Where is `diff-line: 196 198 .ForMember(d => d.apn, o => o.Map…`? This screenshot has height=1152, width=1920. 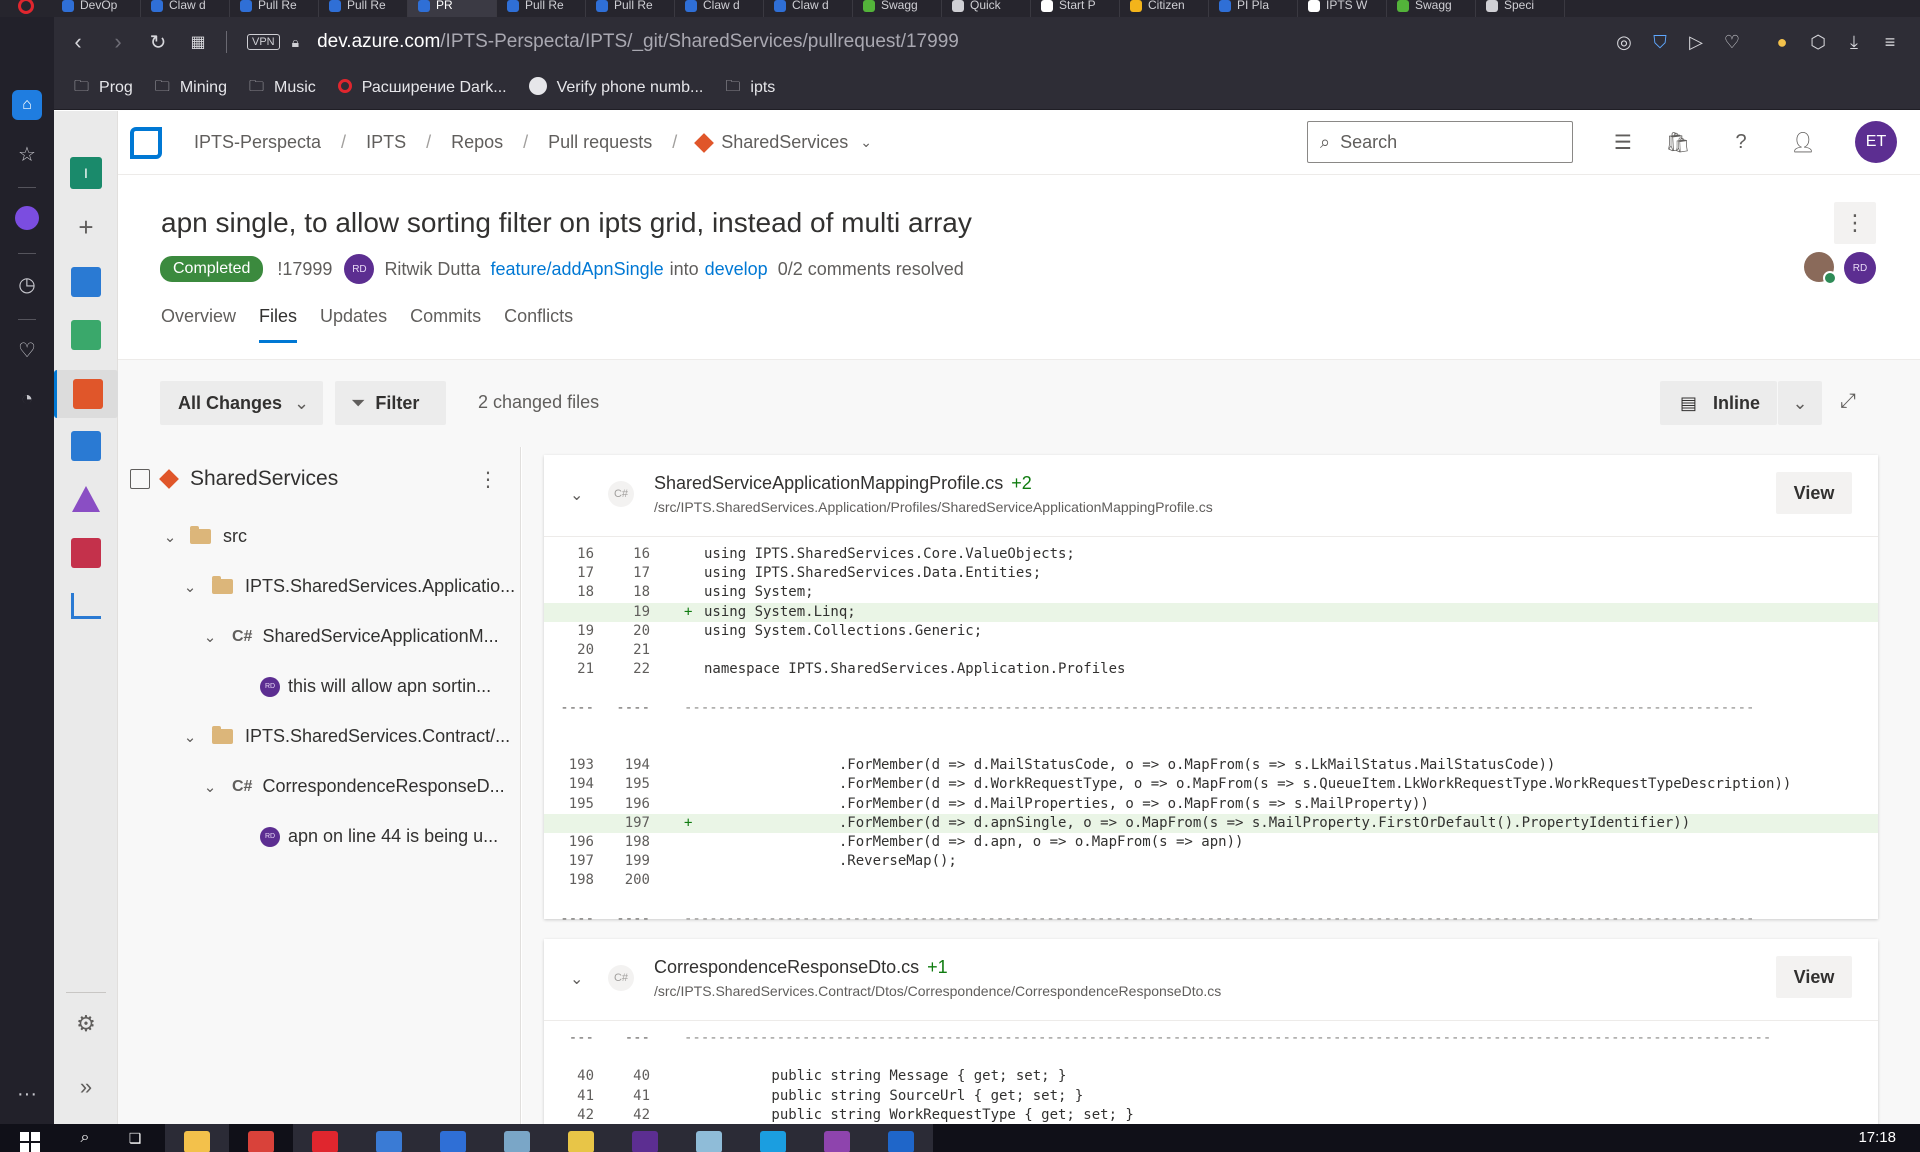
diff-line: 196 198 .ForMember(d => d.apn, o => o.Map… is located at coordinates (1211, 842).